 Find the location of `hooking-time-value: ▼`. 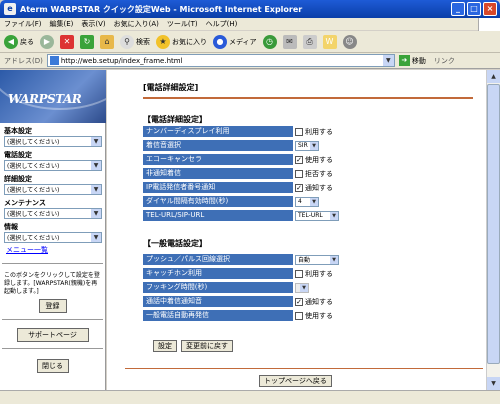

hooking-time-value: ▼ is located at coordinates (302, 287).